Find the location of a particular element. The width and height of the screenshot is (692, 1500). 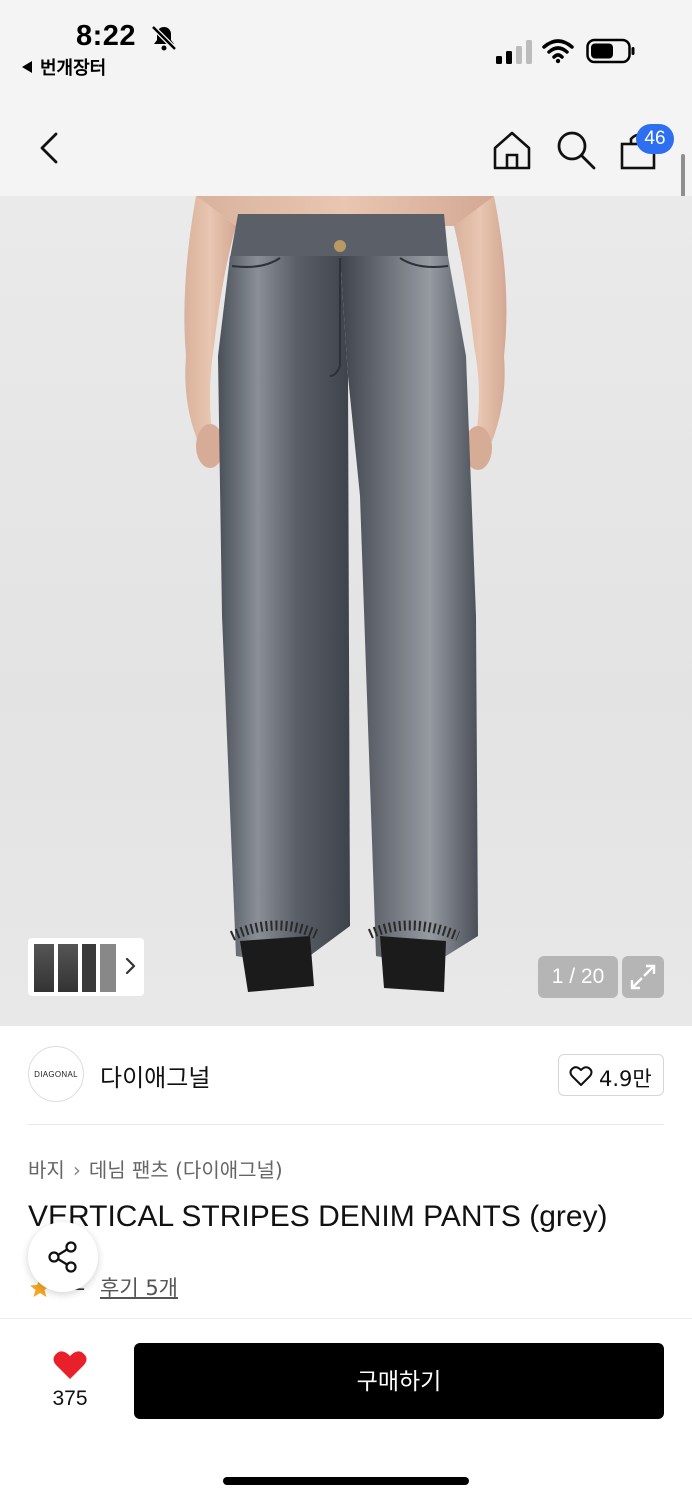

cart-count-badge: 46 is located at coordinates (655, 139).